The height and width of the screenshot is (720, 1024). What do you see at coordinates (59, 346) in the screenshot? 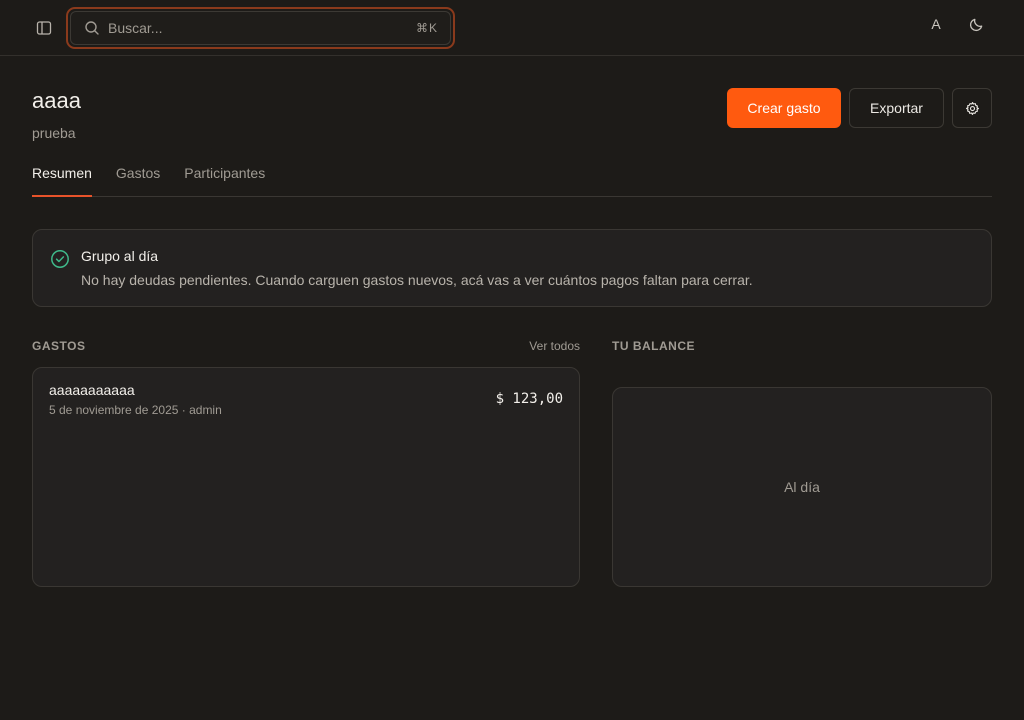
I see `expenses-heading: GASTOS` at bounding box center [59, 346].